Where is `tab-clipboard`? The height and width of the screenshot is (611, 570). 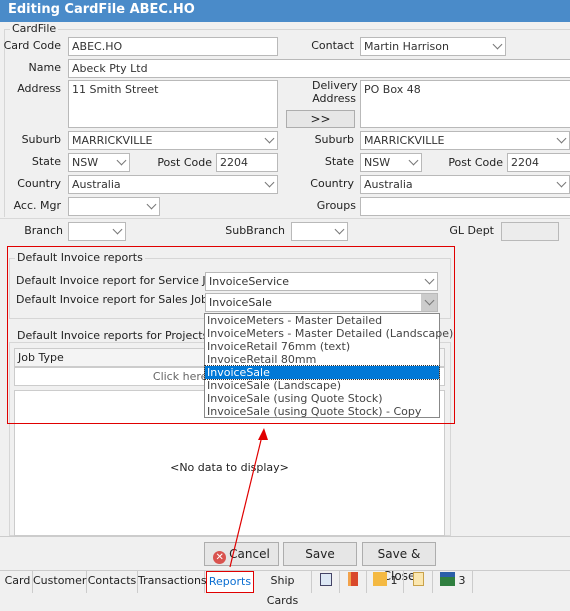 tab-clipboard is located at coordinates (418, 582).